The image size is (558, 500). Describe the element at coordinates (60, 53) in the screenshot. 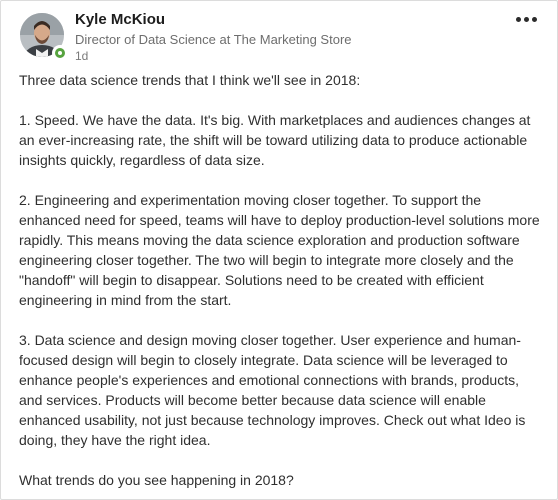

I see `online-status-indicator` at that location.